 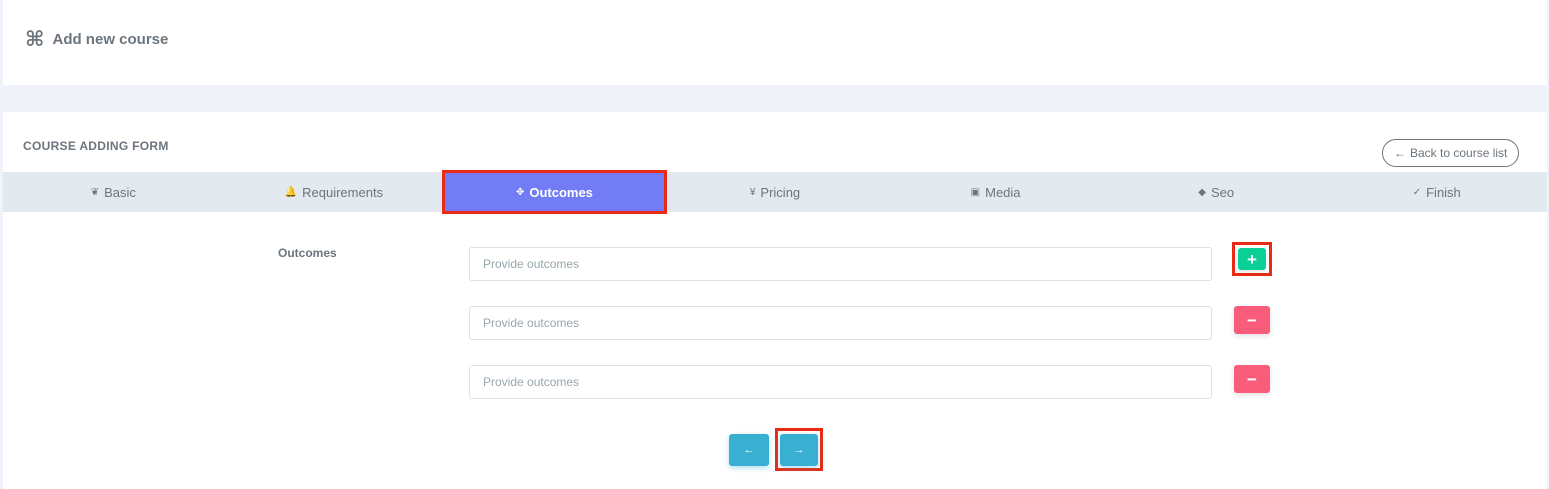 What do you see at coordinates (1003, 192) in the screenshot?
I see `tab-label: Media` at bounding box center [1003, 192].